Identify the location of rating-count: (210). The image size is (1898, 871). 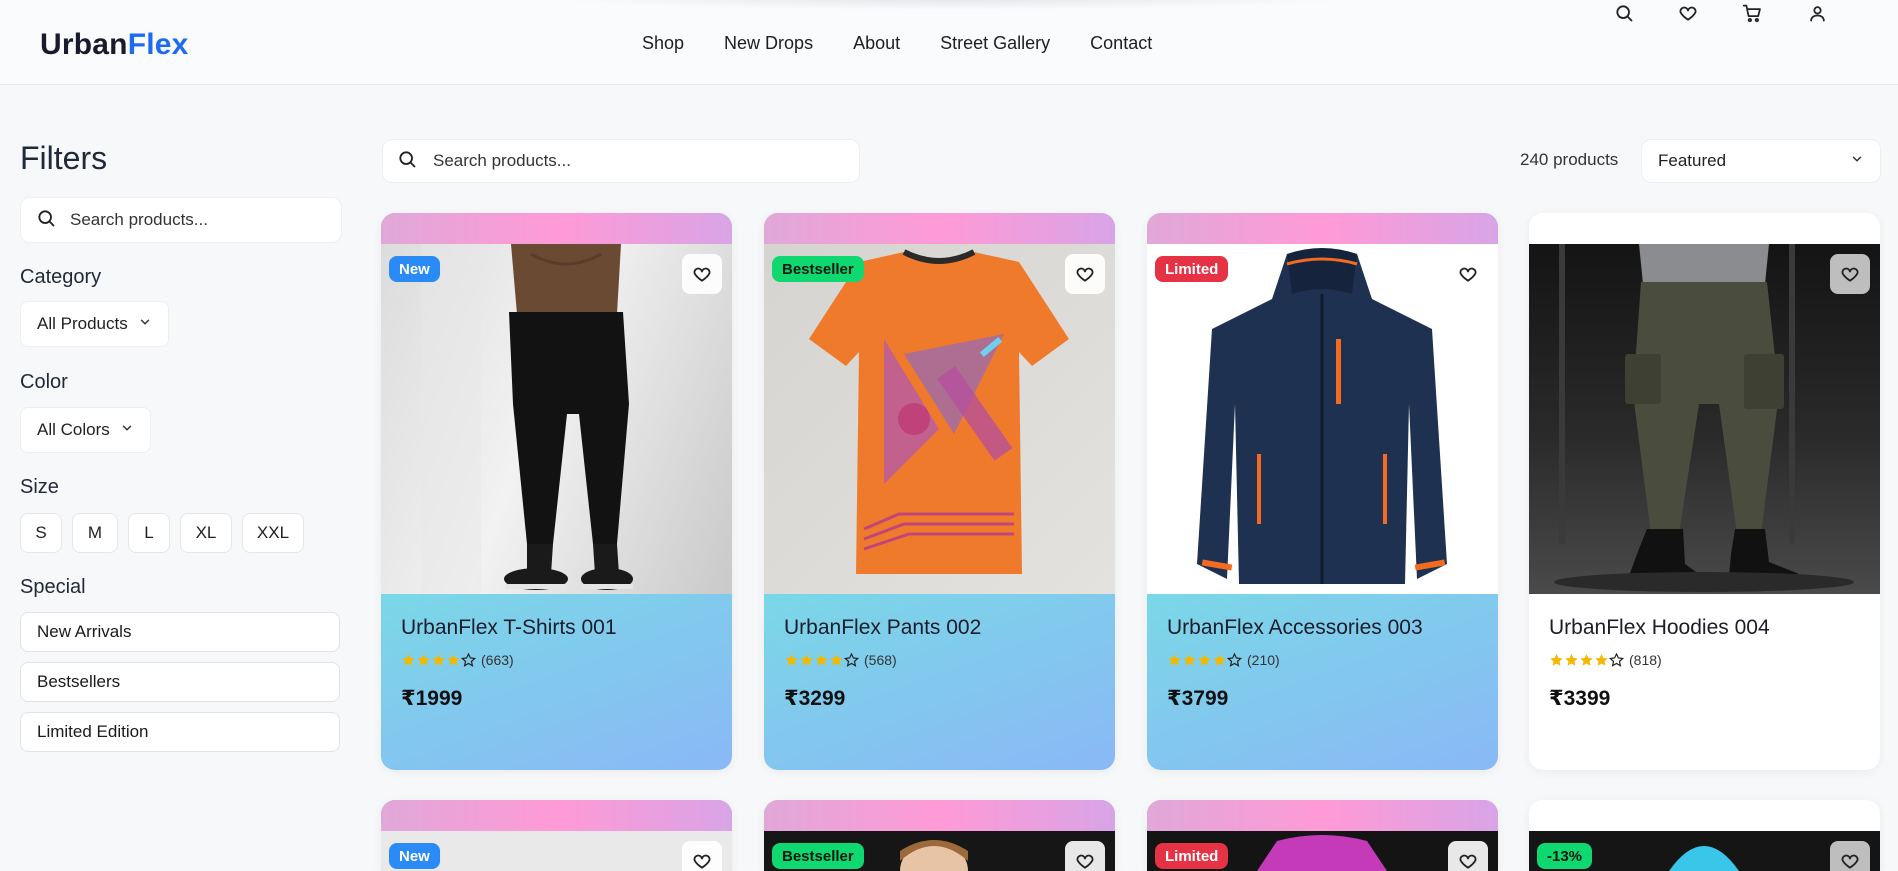
(1263, 660).